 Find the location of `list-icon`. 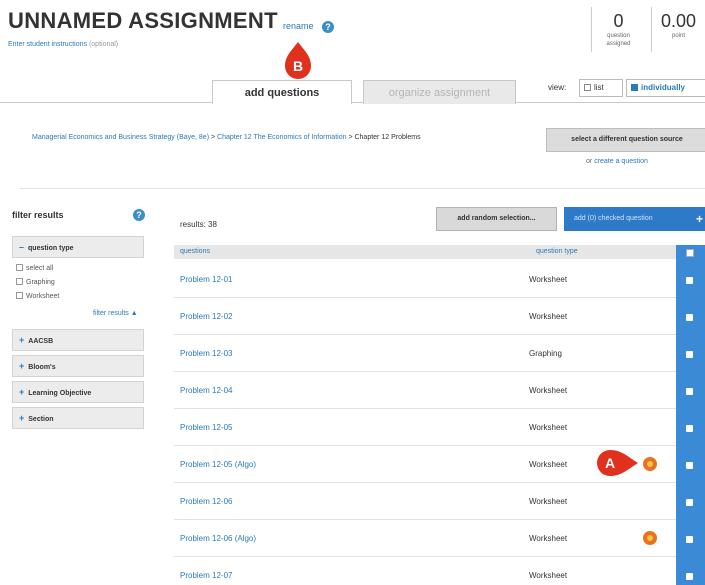

list-icon is located at coordinates (587, 87).